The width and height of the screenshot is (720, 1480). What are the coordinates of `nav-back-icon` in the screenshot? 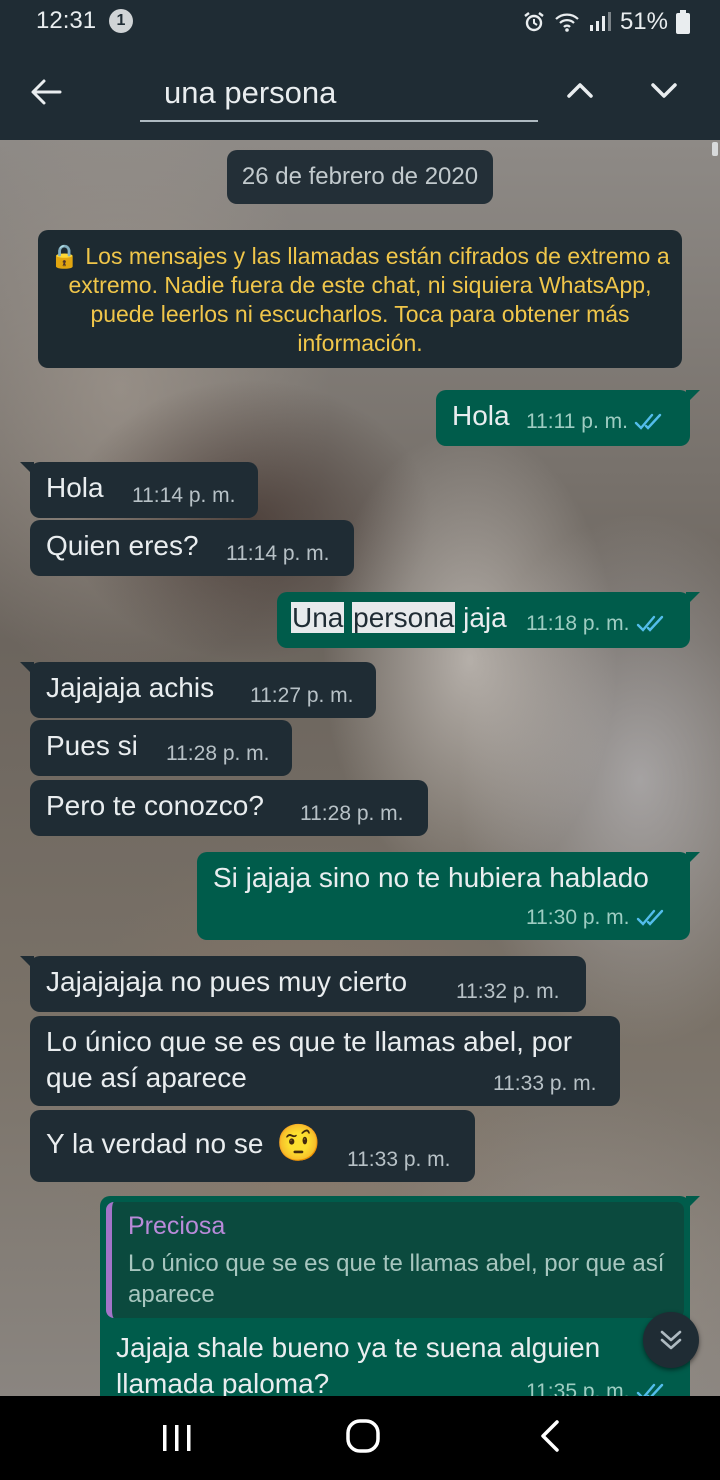 It's located at (550, 1436).